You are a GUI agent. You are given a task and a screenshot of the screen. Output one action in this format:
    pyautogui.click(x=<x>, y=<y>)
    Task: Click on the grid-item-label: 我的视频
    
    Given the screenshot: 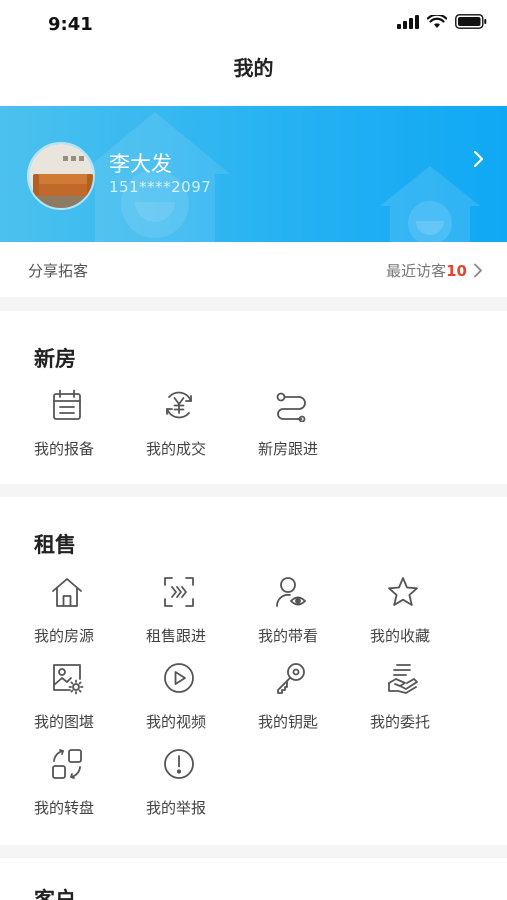 What is the action you would take?
    pyautogui.click(x=176, y=722)
    